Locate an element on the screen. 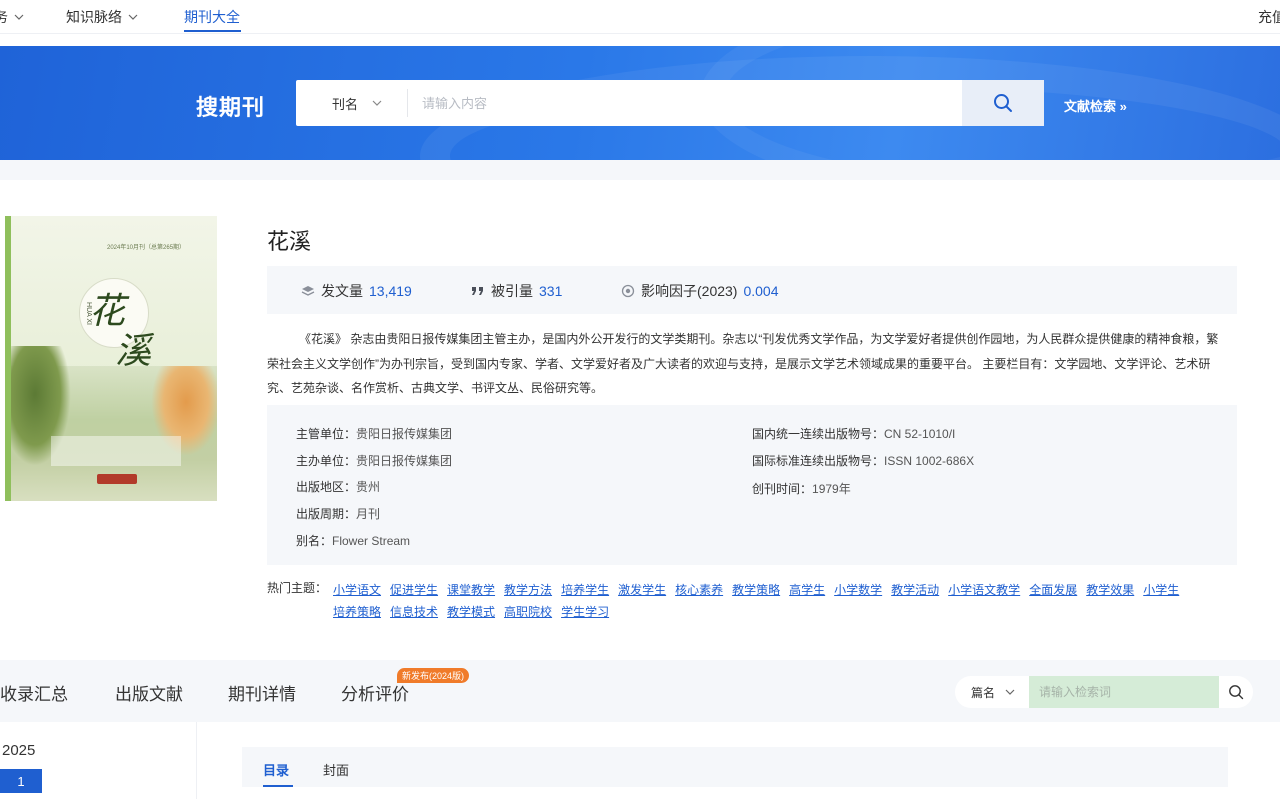 Image resolution: width=1280 pixels, height=799 pixels. cover-issue-line: 2024年10月刊（总第265期） is located at coordinates (146, 248).